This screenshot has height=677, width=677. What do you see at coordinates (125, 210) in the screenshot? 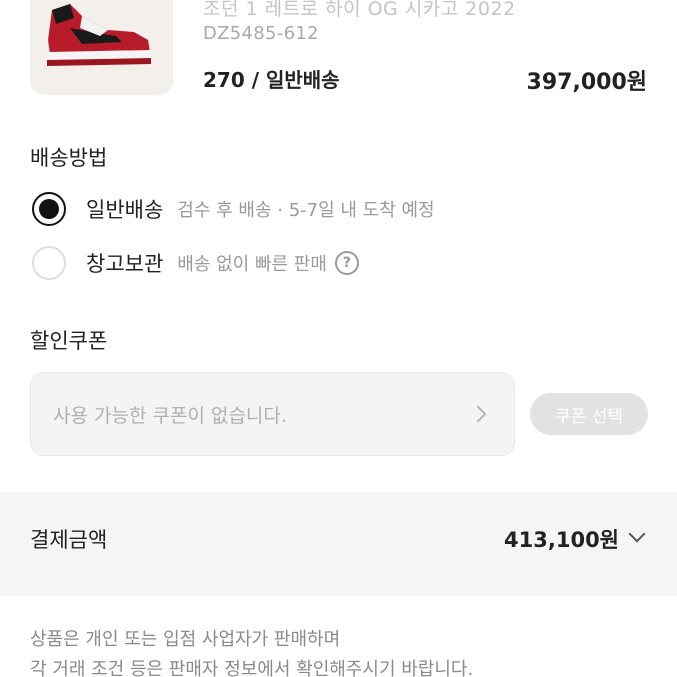
I see `shipping-option-label: 일반배송` at bounding box center [125, 210].